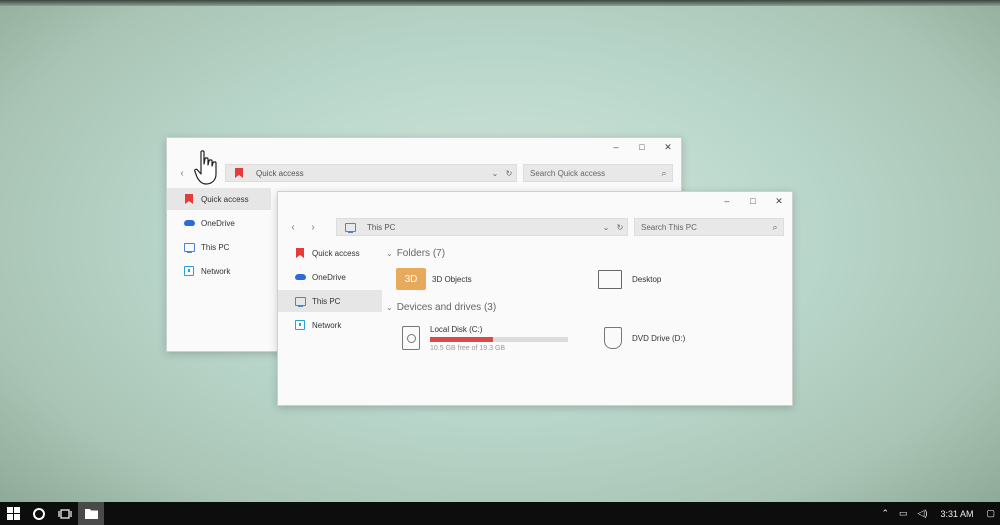  I want to click on network-status-icon: ▭, so click(903, 513).